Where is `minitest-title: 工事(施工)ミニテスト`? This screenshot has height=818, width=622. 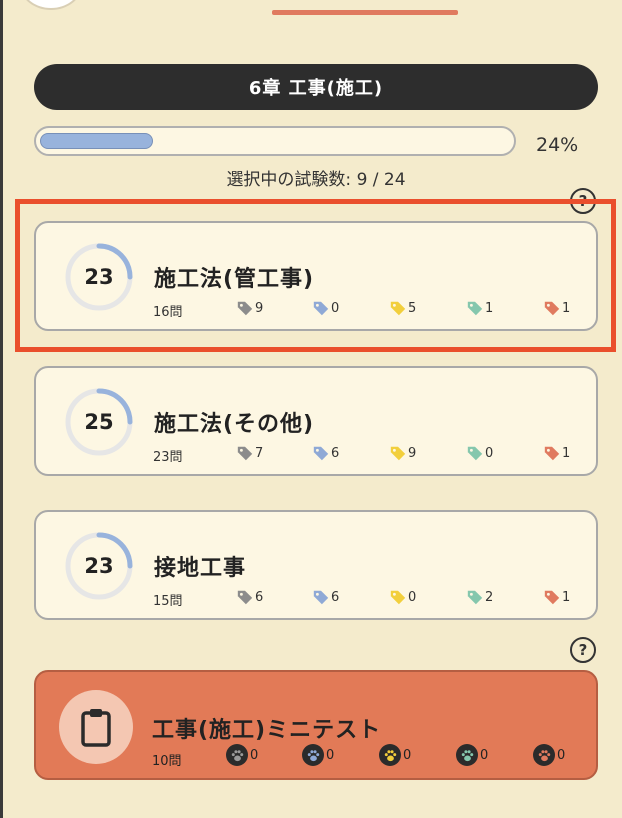 minitest-title: 工事(施工)ミニテスト is located at coordinates (267, 730).